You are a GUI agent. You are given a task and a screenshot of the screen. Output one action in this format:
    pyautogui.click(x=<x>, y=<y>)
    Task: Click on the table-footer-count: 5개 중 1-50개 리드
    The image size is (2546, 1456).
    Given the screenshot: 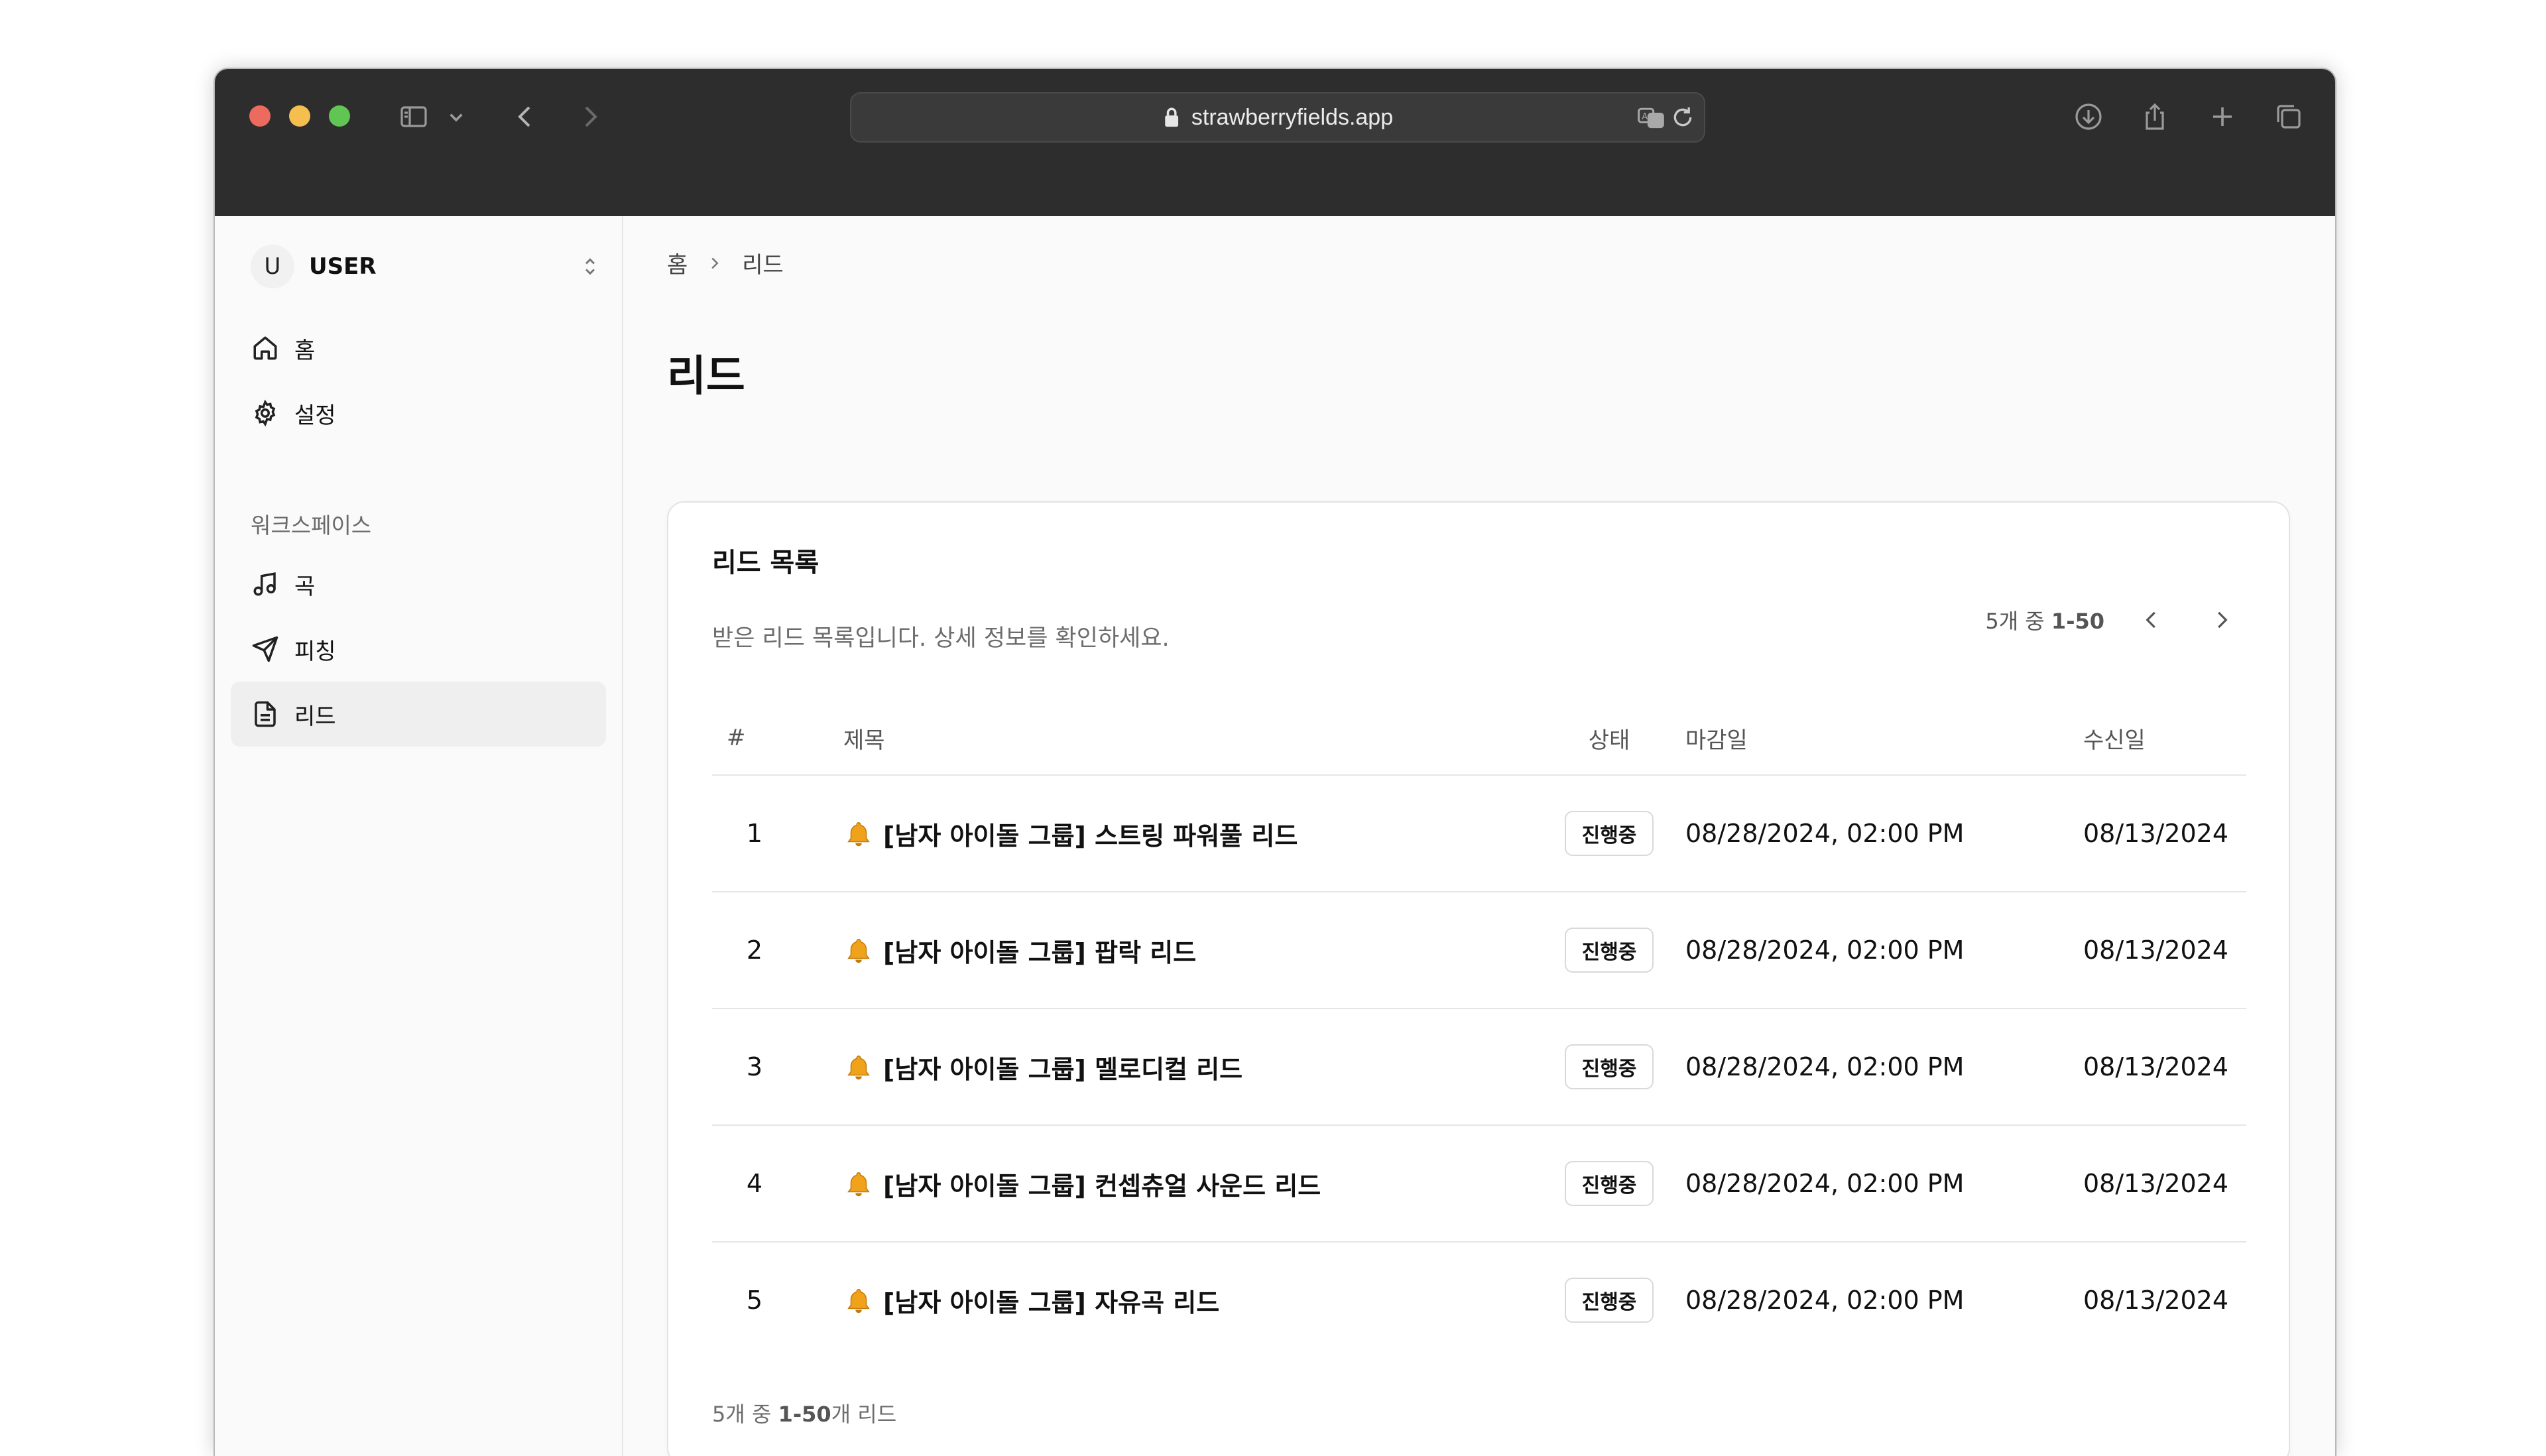 What is the action you would take?
    pyautogui.click(x=804, y=1414)
    